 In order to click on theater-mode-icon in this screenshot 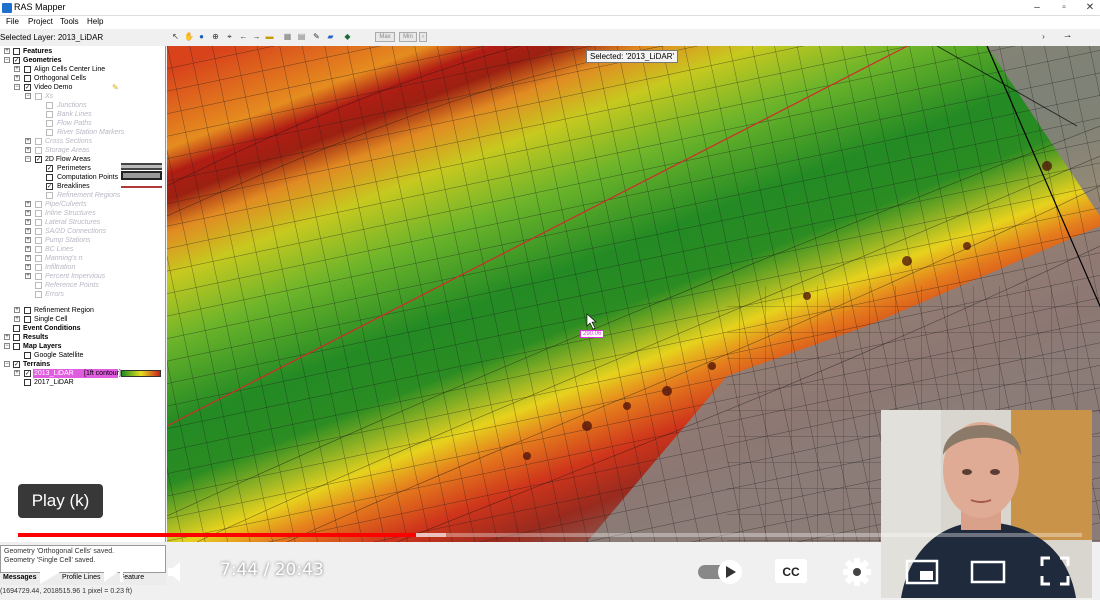, I will do `click(988, 572)`.